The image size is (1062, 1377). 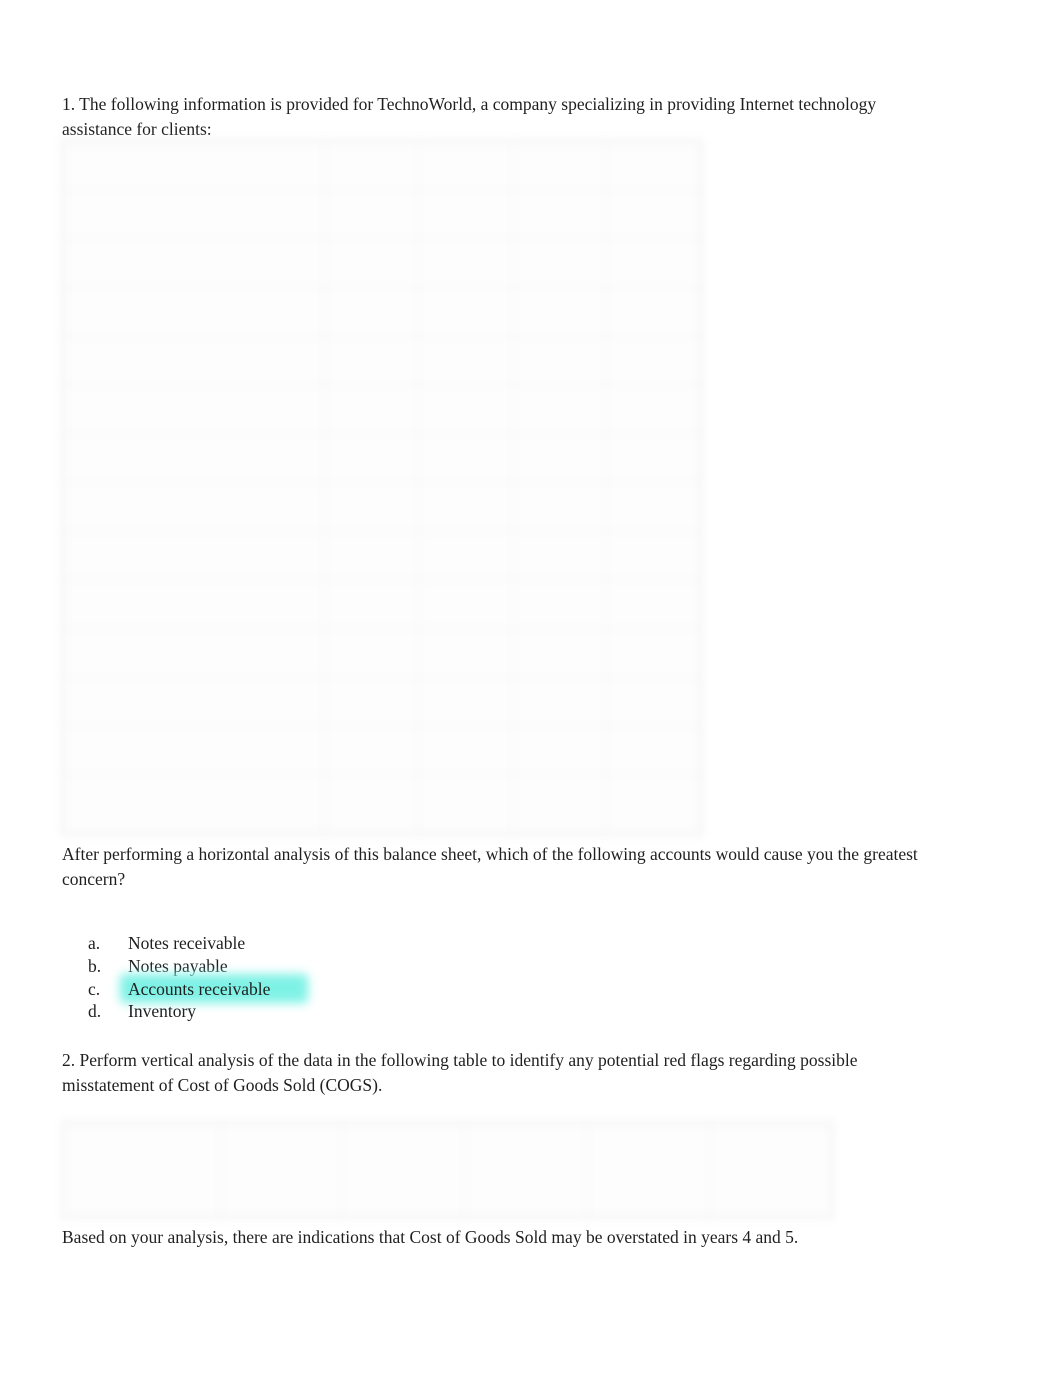 I want to click on cogs-grid, so click(x=448, y=1170).